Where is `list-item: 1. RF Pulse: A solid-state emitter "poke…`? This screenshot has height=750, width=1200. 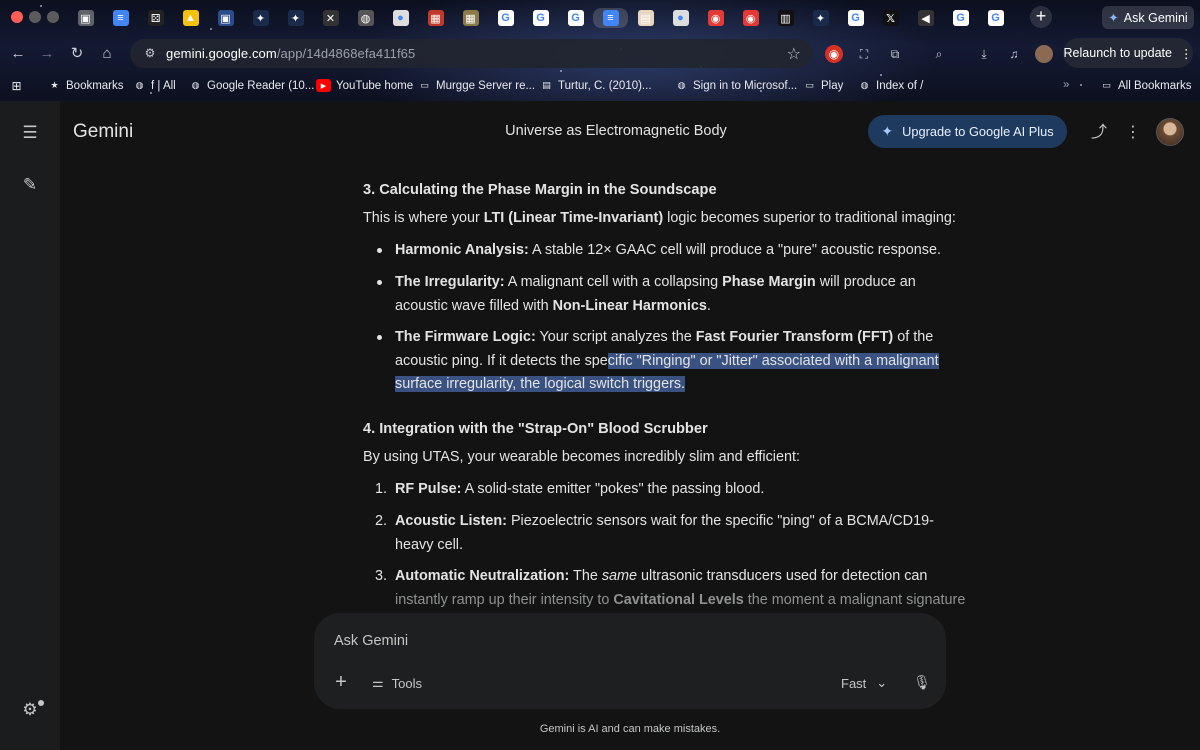
list-item: 1. RF Pulse: A solid-state emitter "poke… is located at coordinates (570, 489).